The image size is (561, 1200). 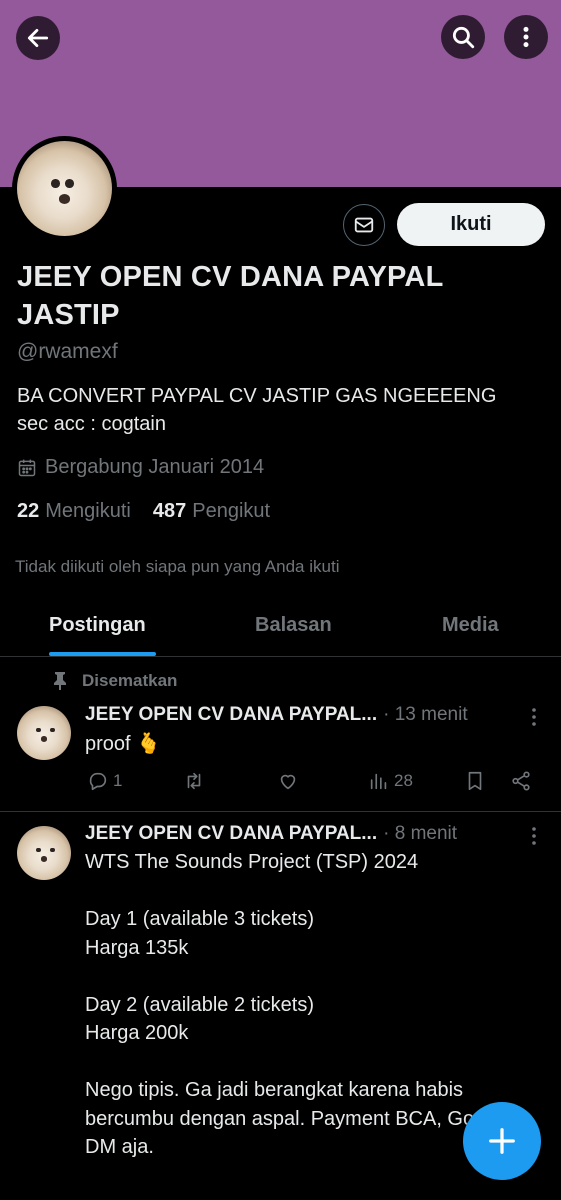 I want to click on post-header: JEEY OPEN CV DANA PAYPAL... · 13 menit, so click(x=276, y=715).